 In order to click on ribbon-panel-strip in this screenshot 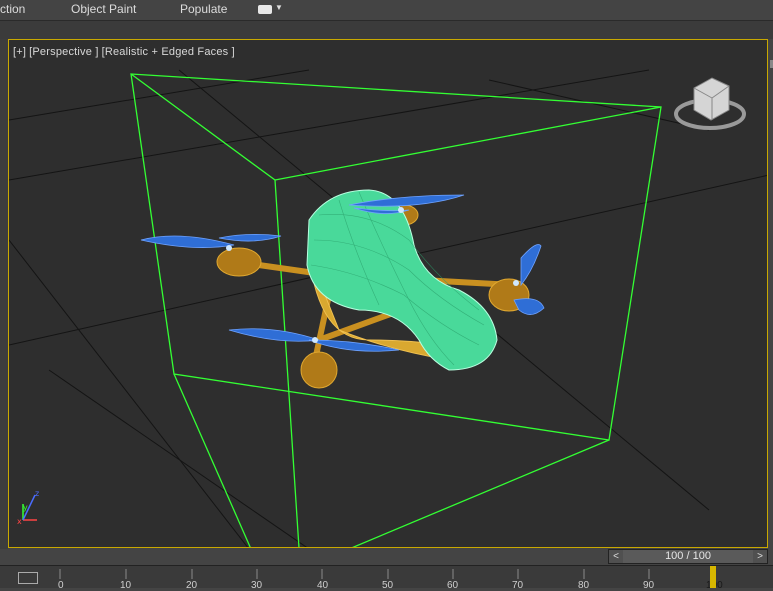, I will do `click(386, 30)`.